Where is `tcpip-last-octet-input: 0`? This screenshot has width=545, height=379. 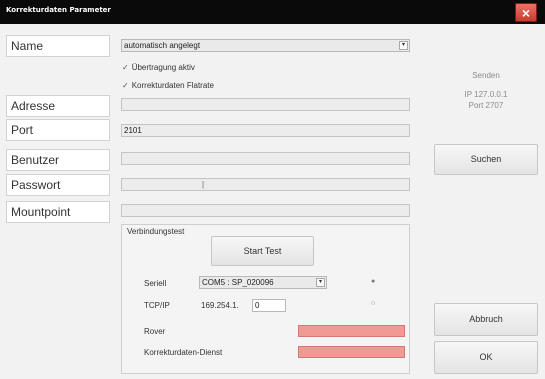
tcpip-last-octet-input: 0 is located at coordinates (269, 305).